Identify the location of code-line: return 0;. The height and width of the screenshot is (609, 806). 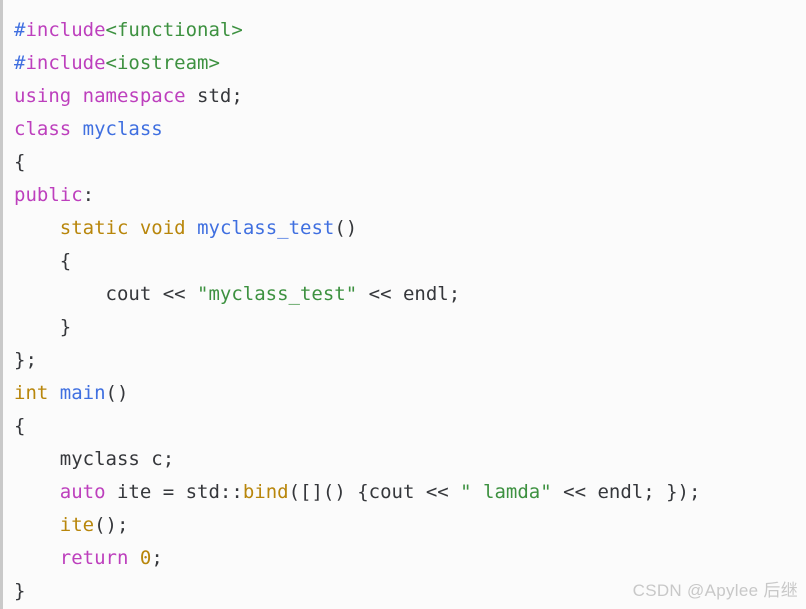
(410, 558).